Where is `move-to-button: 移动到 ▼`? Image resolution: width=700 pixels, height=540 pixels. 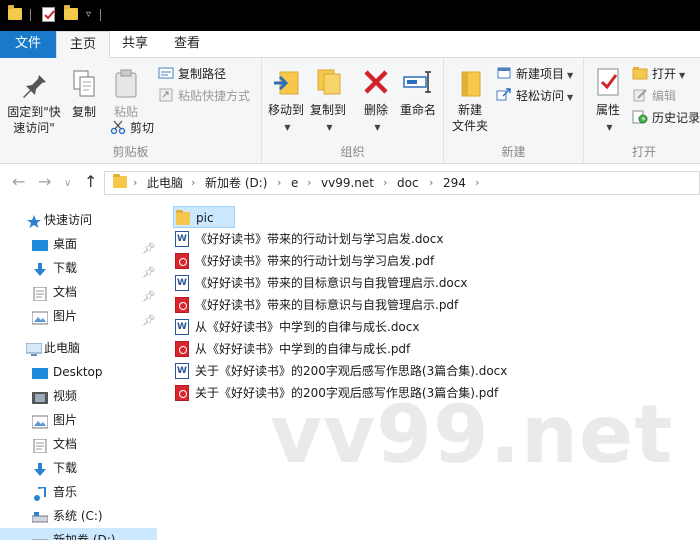
move-to-button: 移动到 ▼ is located at coordinates (286, 101).